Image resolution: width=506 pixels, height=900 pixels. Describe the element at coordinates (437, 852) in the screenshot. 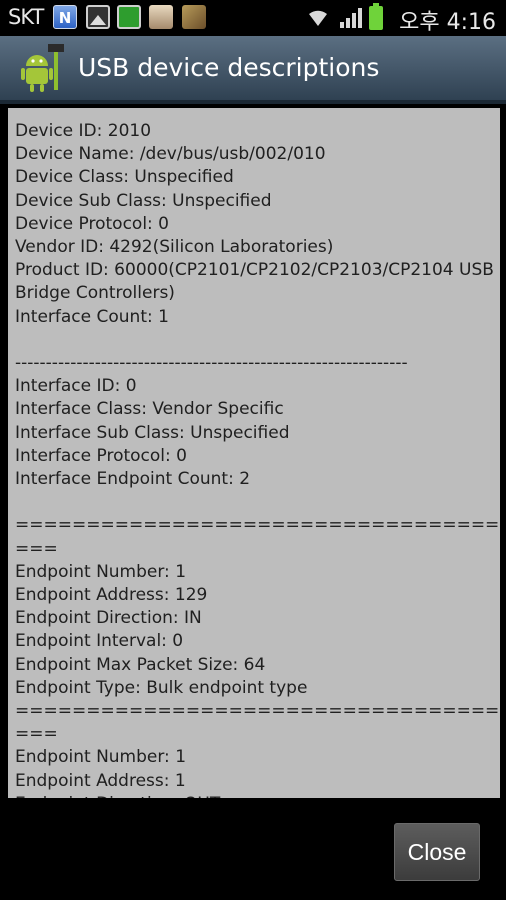

I see `close-button: Close` at that location.